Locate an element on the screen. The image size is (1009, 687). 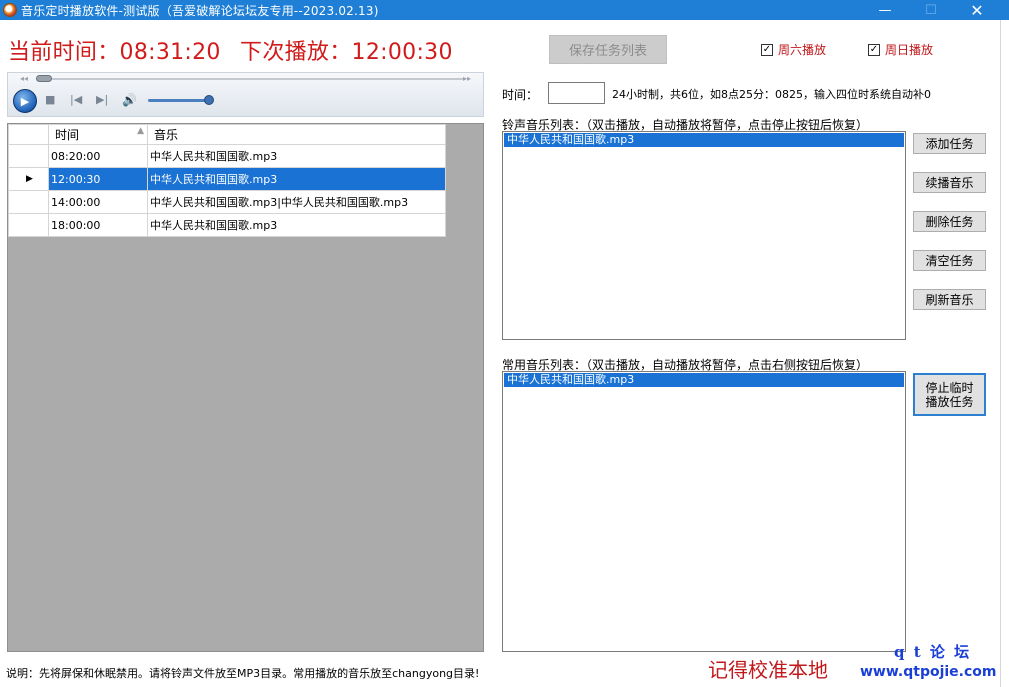
continue-music-button: 续播音乐 is located at coordinates (949, 182).